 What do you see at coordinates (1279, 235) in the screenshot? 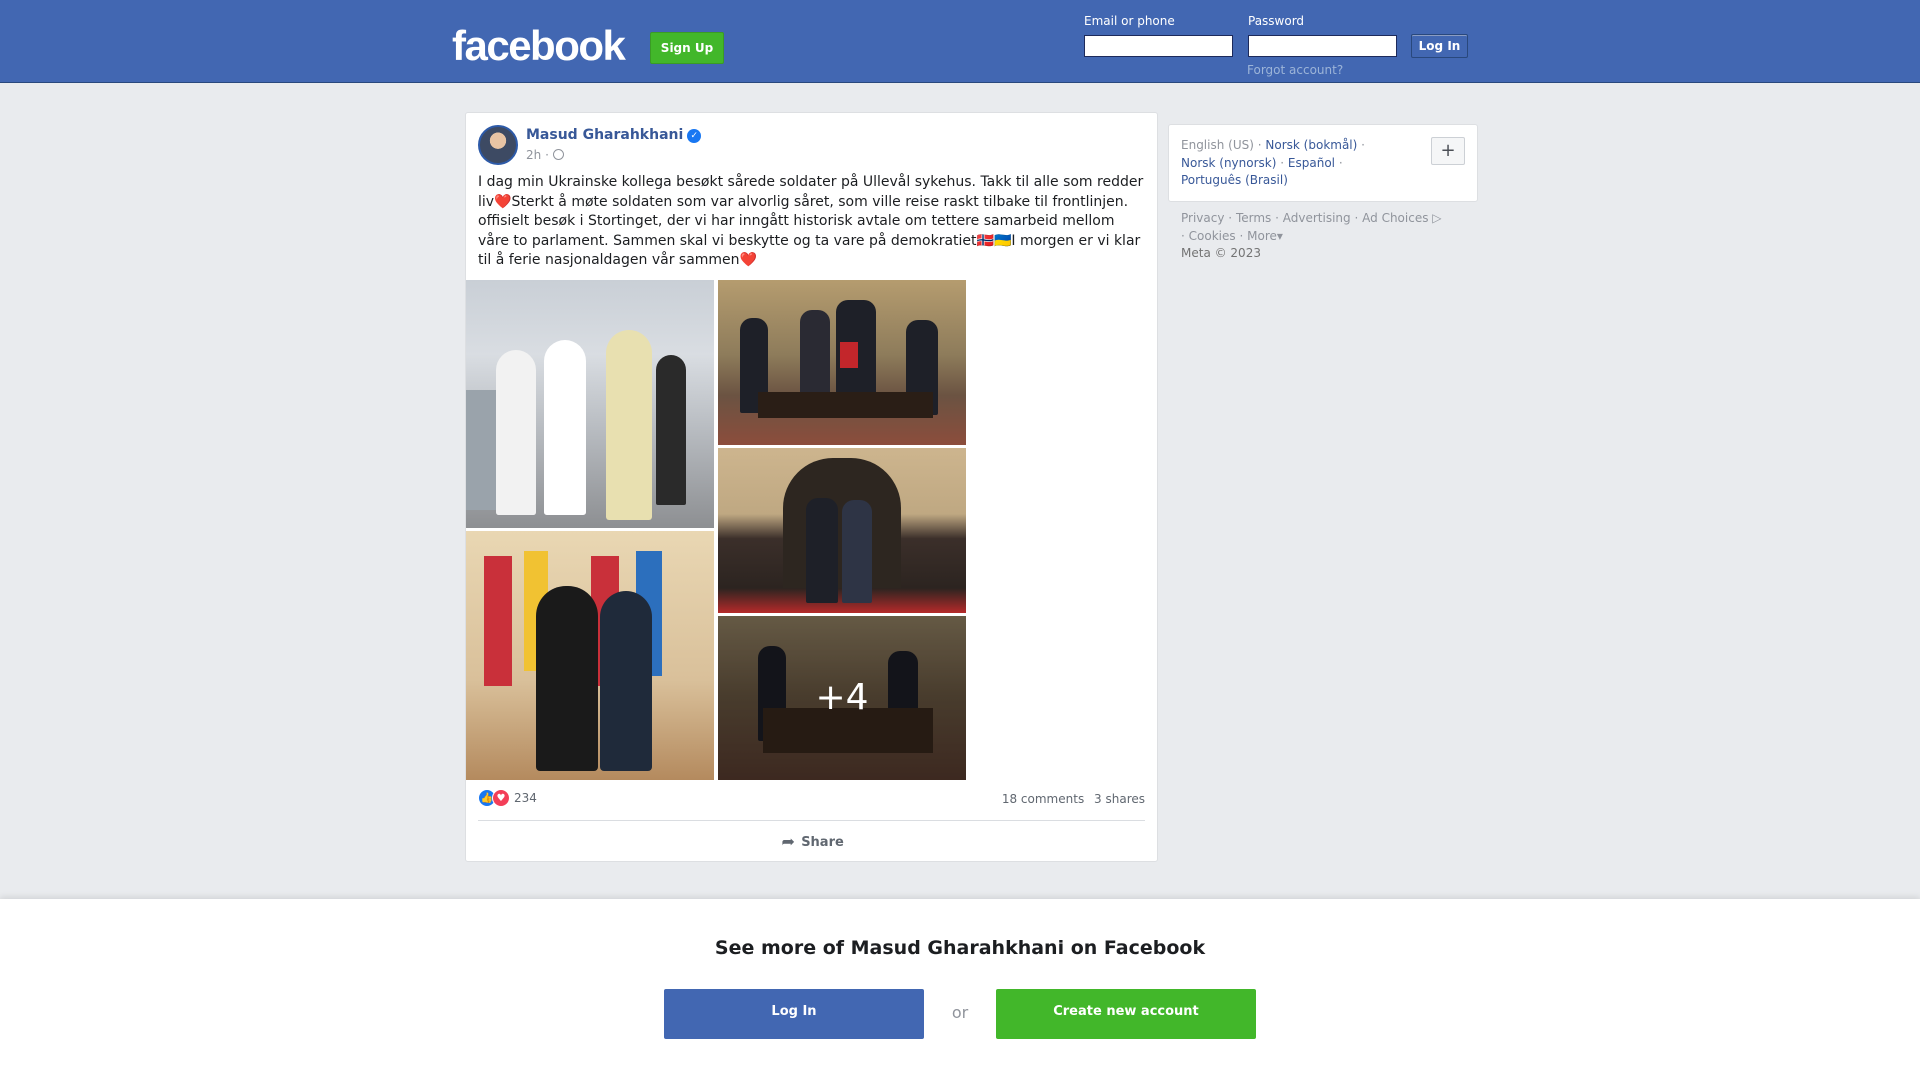
I see `caret-down-icon: ▾` at bounding box center [1279, 235].